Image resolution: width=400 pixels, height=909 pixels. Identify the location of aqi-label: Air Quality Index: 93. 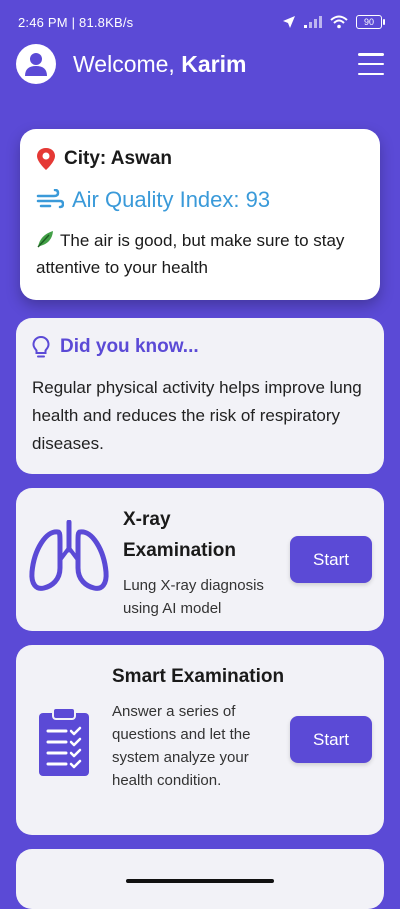
(171, 199).